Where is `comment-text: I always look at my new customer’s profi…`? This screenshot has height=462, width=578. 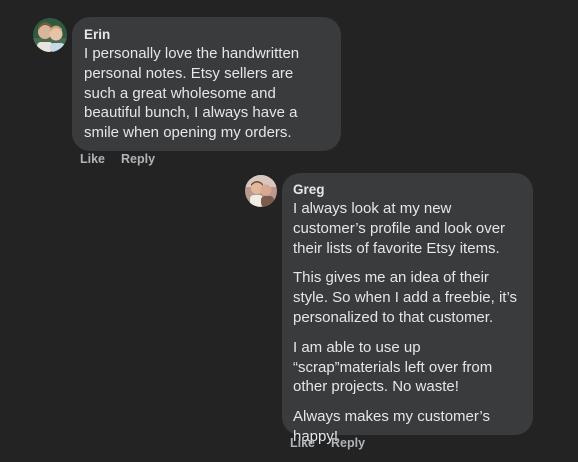 comment-text: I always look at my new customer’s profi… is located at coordinates (399, 228).